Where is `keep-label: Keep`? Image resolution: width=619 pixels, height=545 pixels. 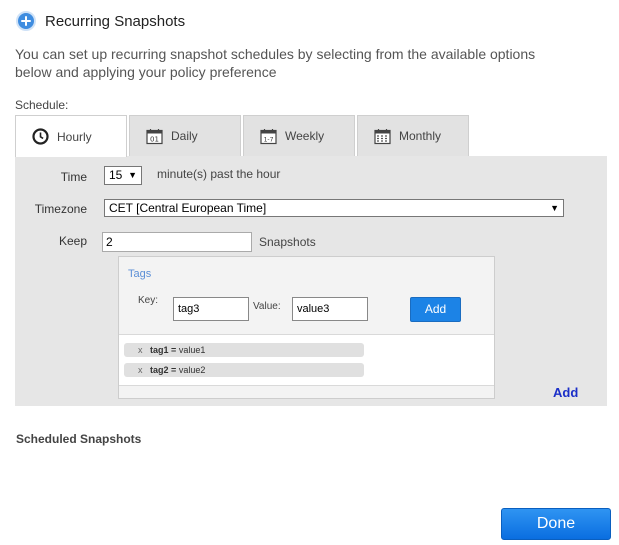
keep-label: Keep is located at coordinates (72, 241).